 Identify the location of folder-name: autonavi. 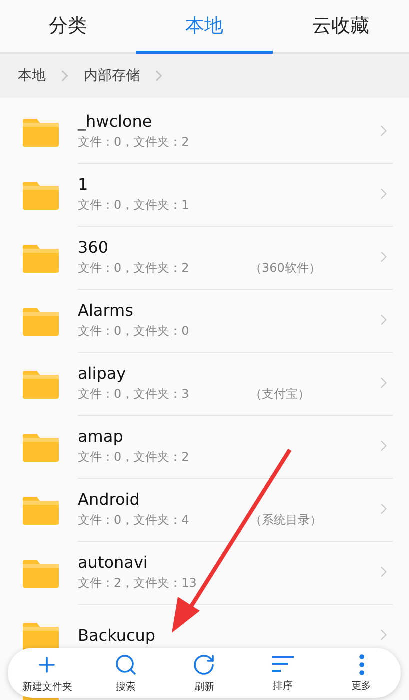
(226, 562).